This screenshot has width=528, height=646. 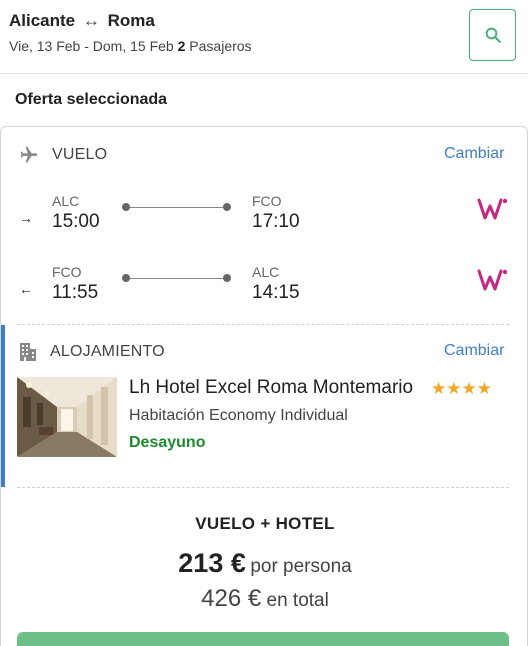 I want to click on arrival-time: 17:10, so click(x=276, y=221).